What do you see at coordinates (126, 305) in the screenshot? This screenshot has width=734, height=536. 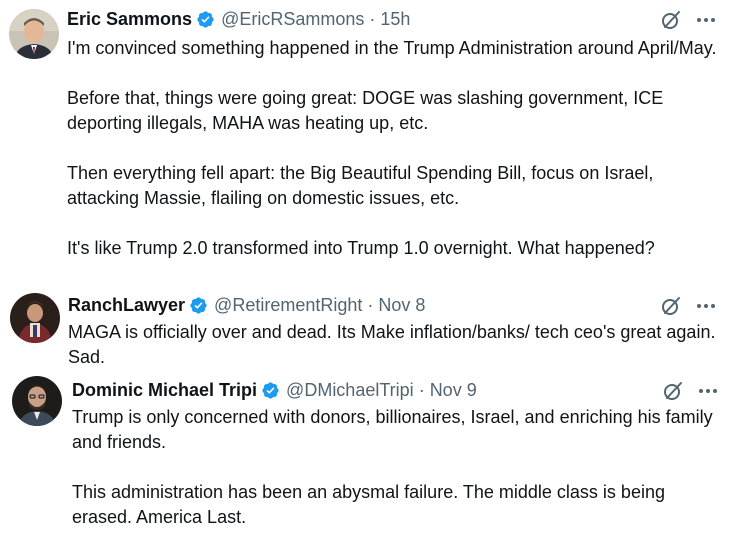 I see `author-name: RanchLawyer` at bounding box center [126, 305].